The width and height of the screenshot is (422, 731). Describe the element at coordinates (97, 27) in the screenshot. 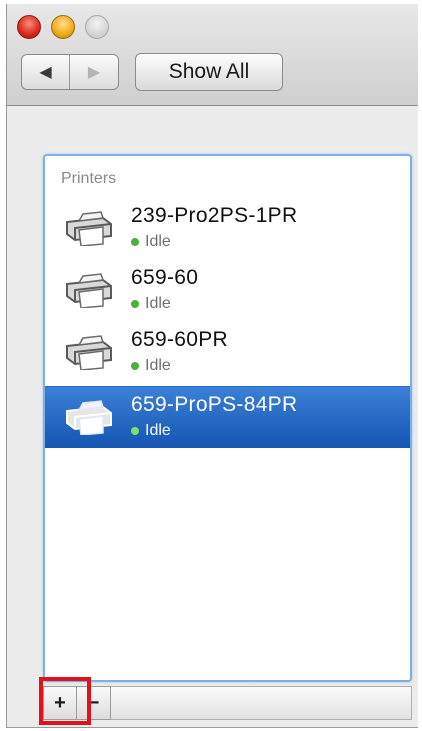

I see `zoom-window-button` at that location.